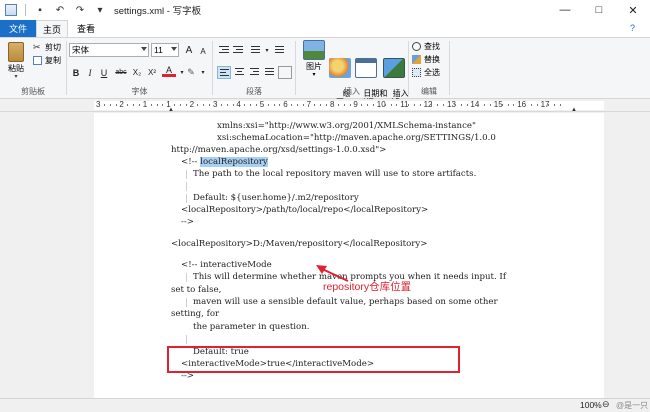 The height and width of the screenshot is (412, 650). Describe the element at coordinates (254, 50) in the screenshot. I see `list-icon` at that location.